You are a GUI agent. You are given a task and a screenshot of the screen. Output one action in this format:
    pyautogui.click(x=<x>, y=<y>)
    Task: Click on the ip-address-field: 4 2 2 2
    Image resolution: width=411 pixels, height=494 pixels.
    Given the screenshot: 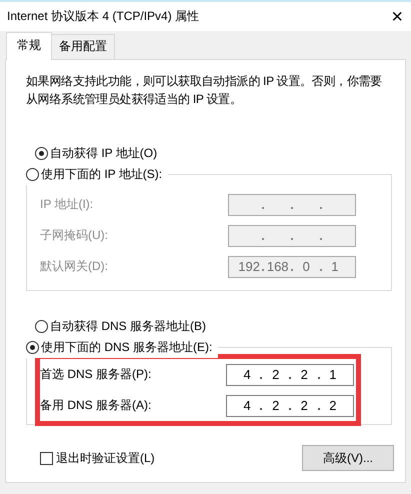 What is the action you would take?
    pyautogui.click(x=290, y=405)
    